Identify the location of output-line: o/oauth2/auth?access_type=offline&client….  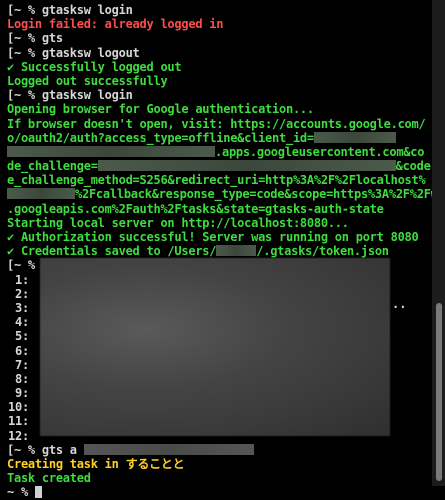
(219, 138).